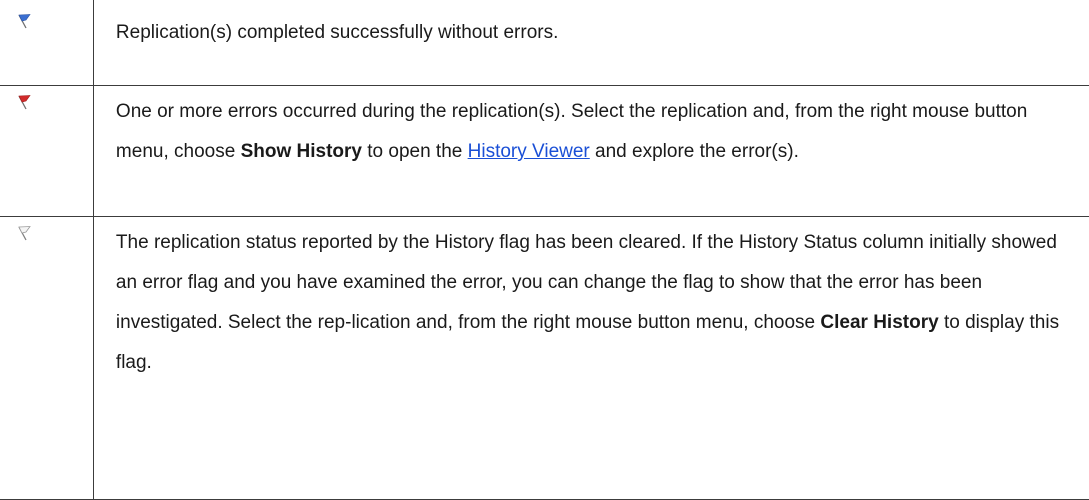 The width and height of the screenshot is (1089, 500). What do you see at coordinates (24, 233) in the screenshot?
I see `white-flag-icon` at bounding box center [24, 233].